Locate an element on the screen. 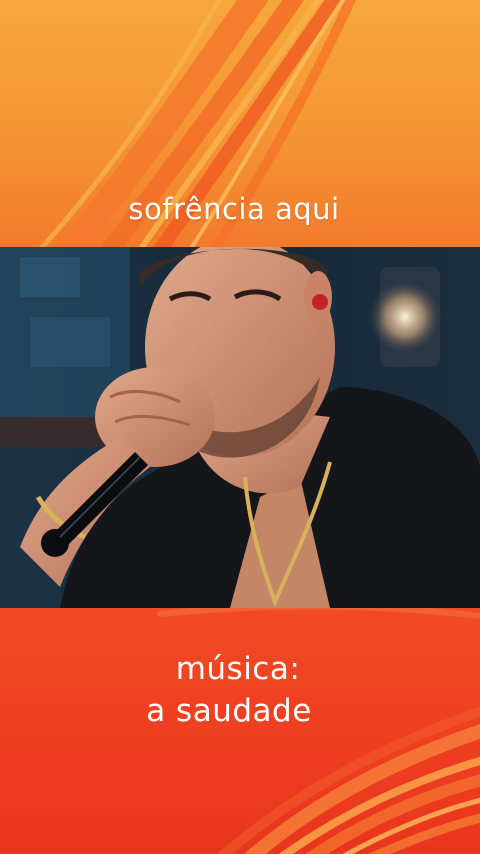  top-caption: sofrência aqui is located at coordinates (234, 209).